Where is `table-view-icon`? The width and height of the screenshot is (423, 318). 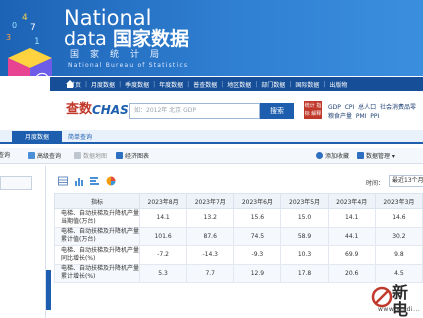
table-view-icon is located at coordinates (63, 181).